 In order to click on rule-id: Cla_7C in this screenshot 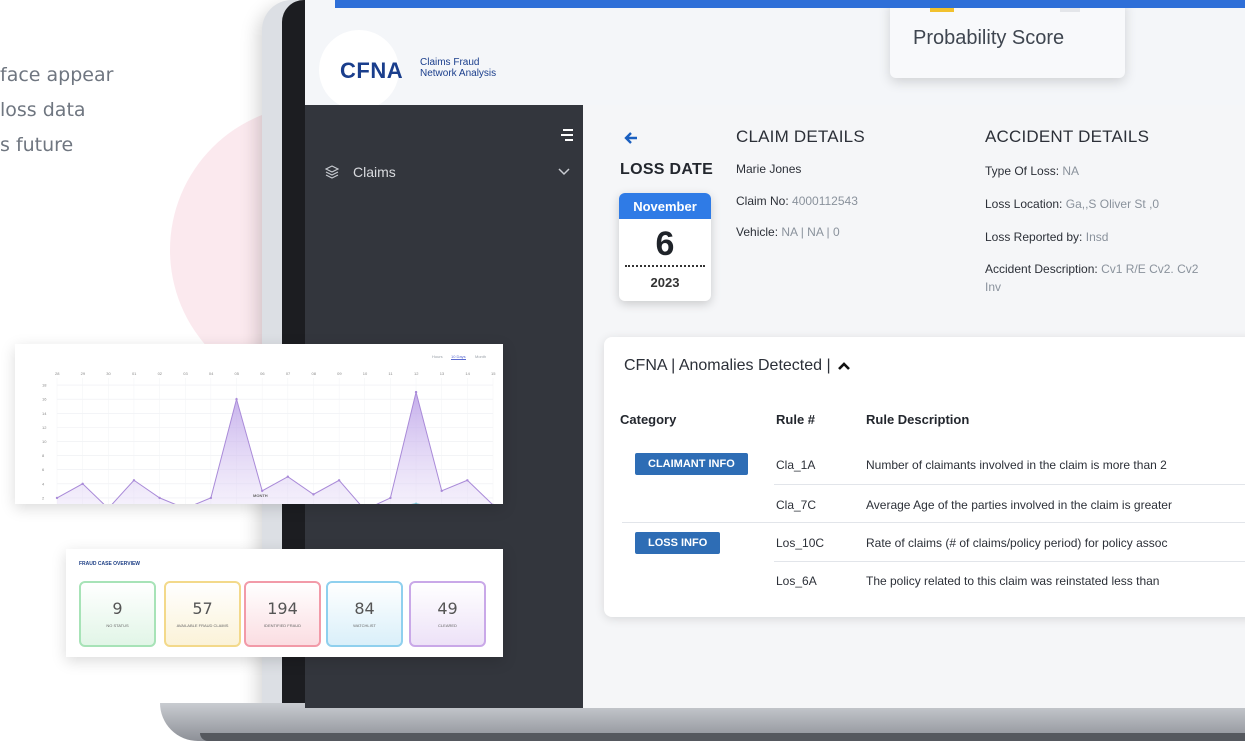, I will do `click(796, 505)`.